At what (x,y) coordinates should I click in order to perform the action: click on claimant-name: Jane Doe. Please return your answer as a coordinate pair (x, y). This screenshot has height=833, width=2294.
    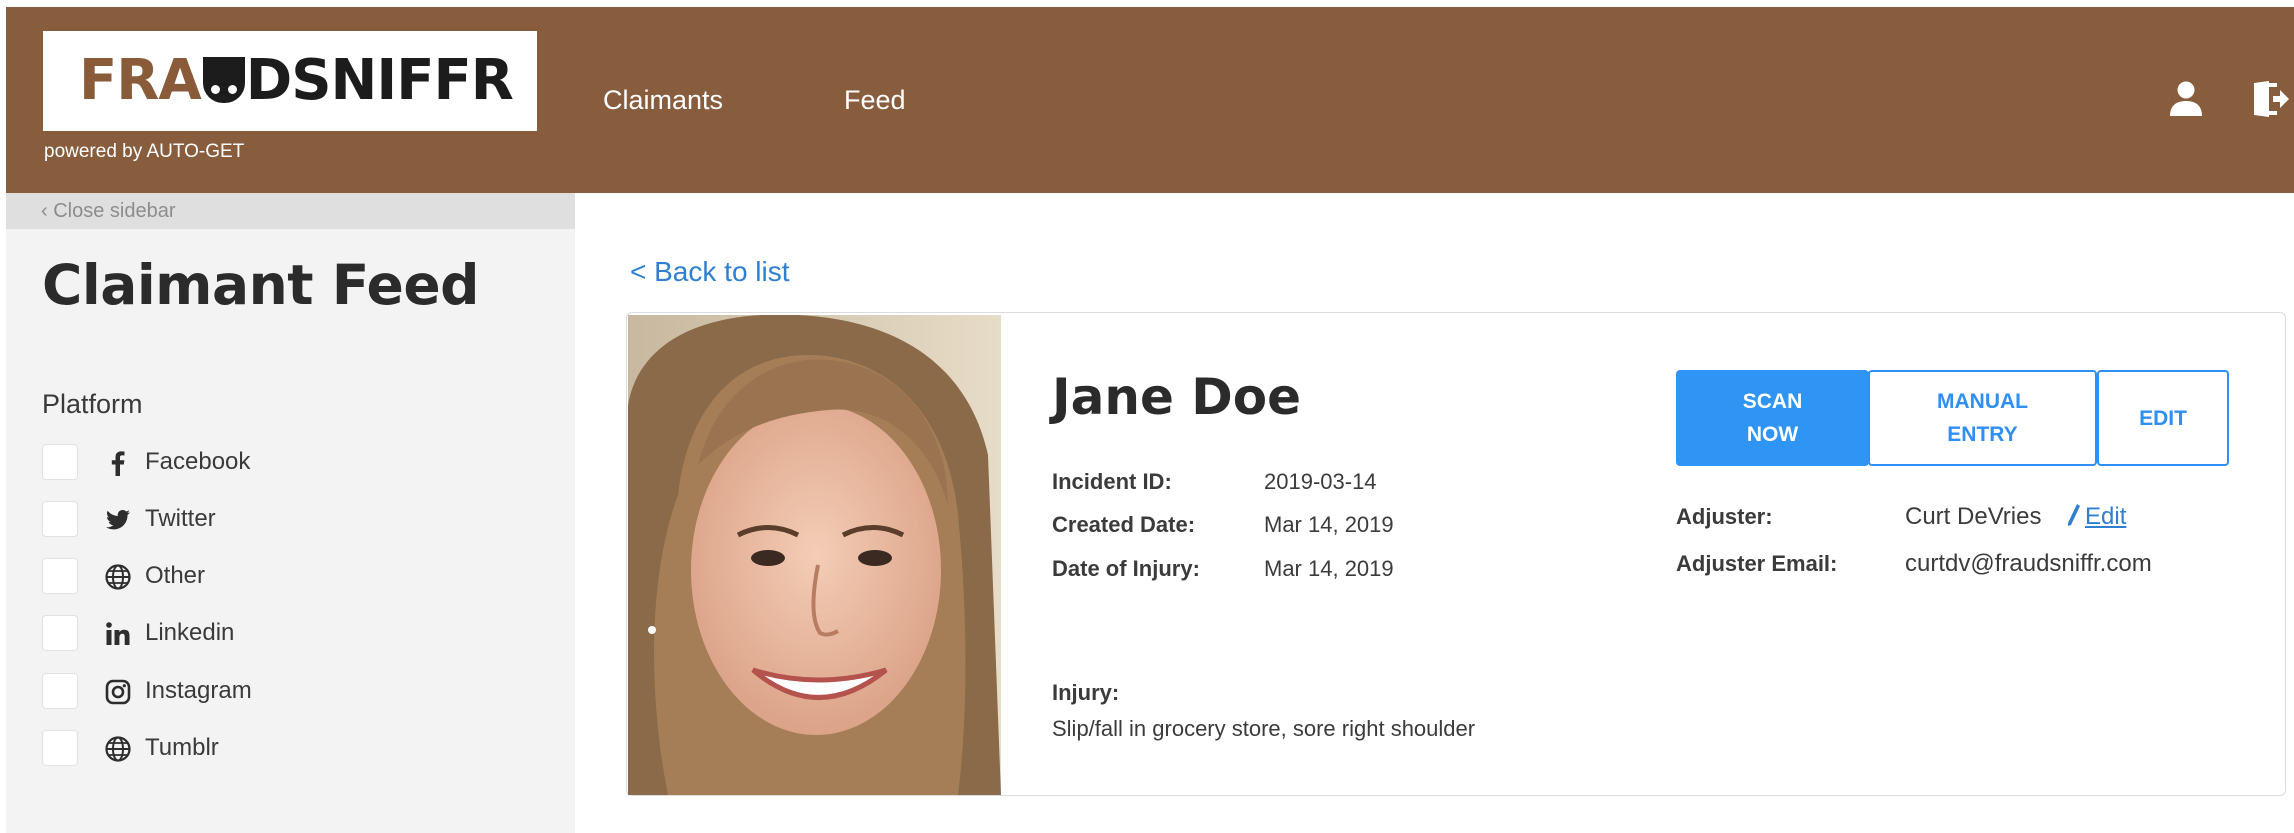
    Looking at the image, I should click on (1177, 397).